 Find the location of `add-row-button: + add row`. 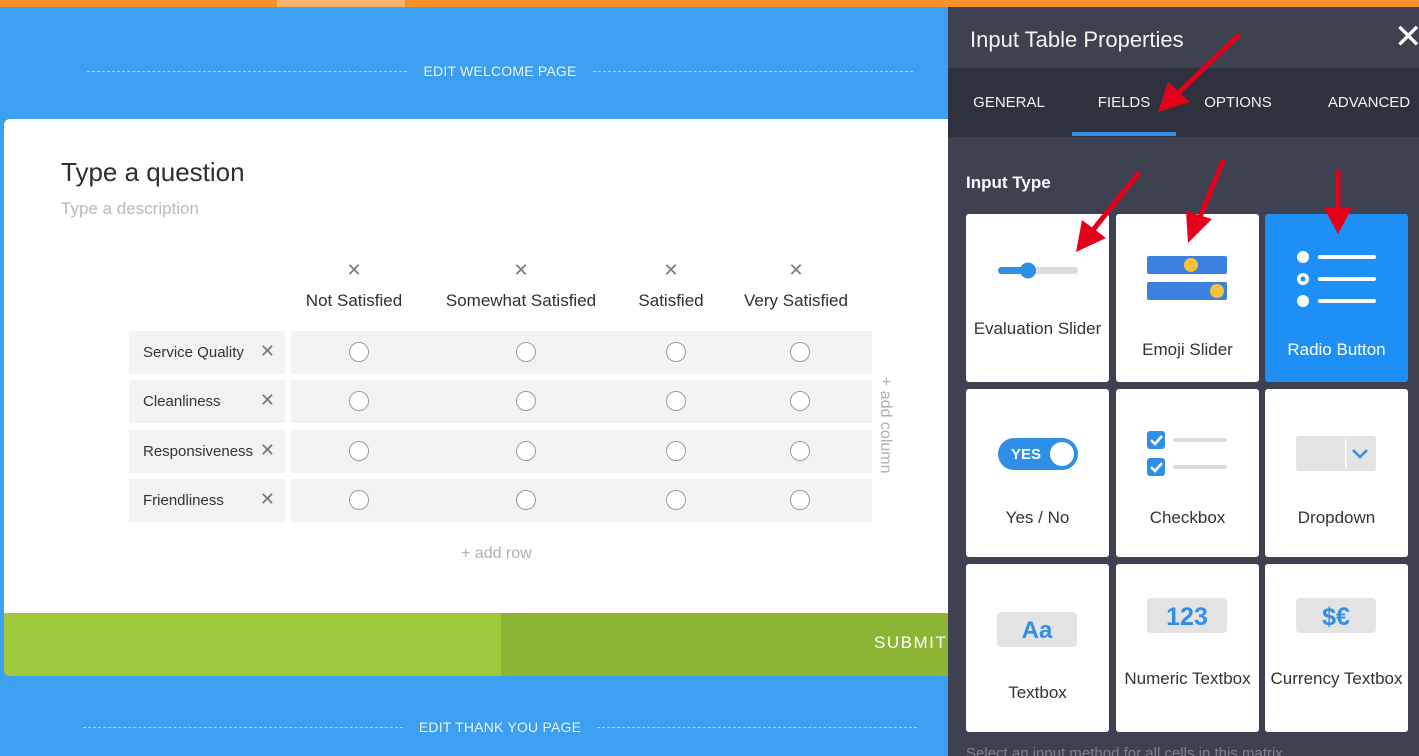

add-row-button: + add row is located at coordinates (496, 554).